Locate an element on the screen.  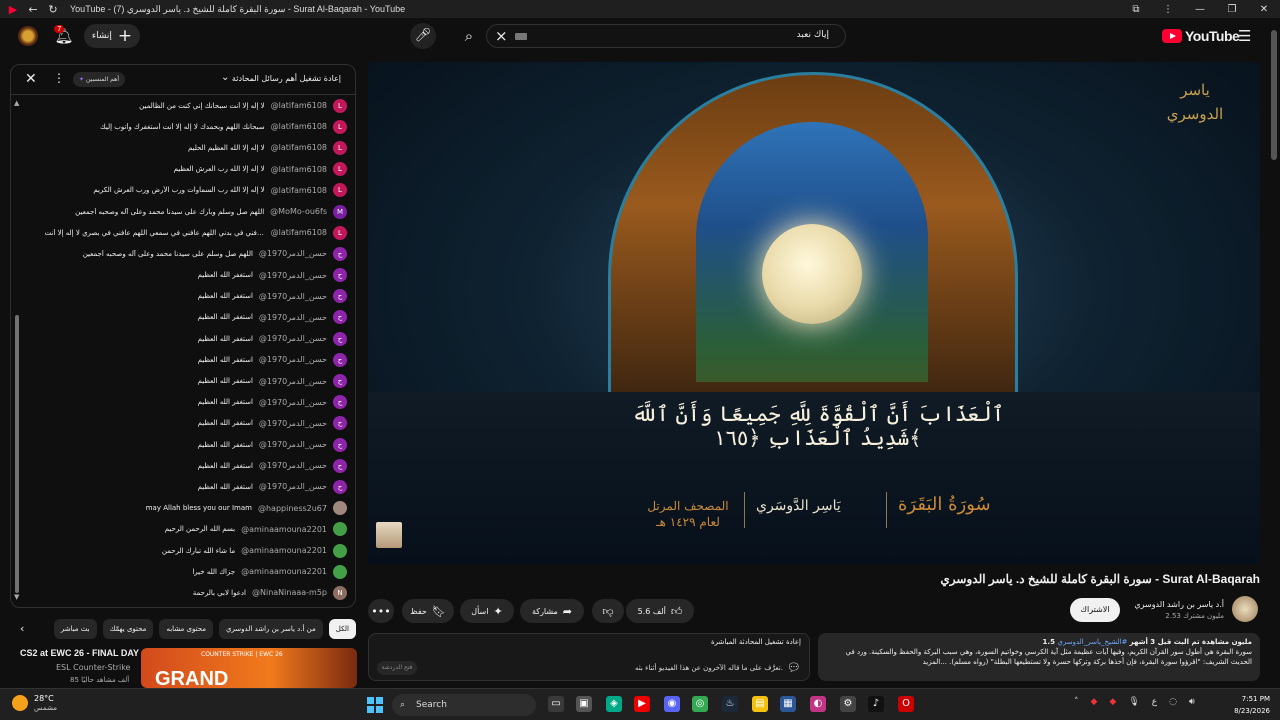
rec-video-thumbnail: COUNTER STRIKE | EWC 26 GRAND is located at coordinates (249, 668).